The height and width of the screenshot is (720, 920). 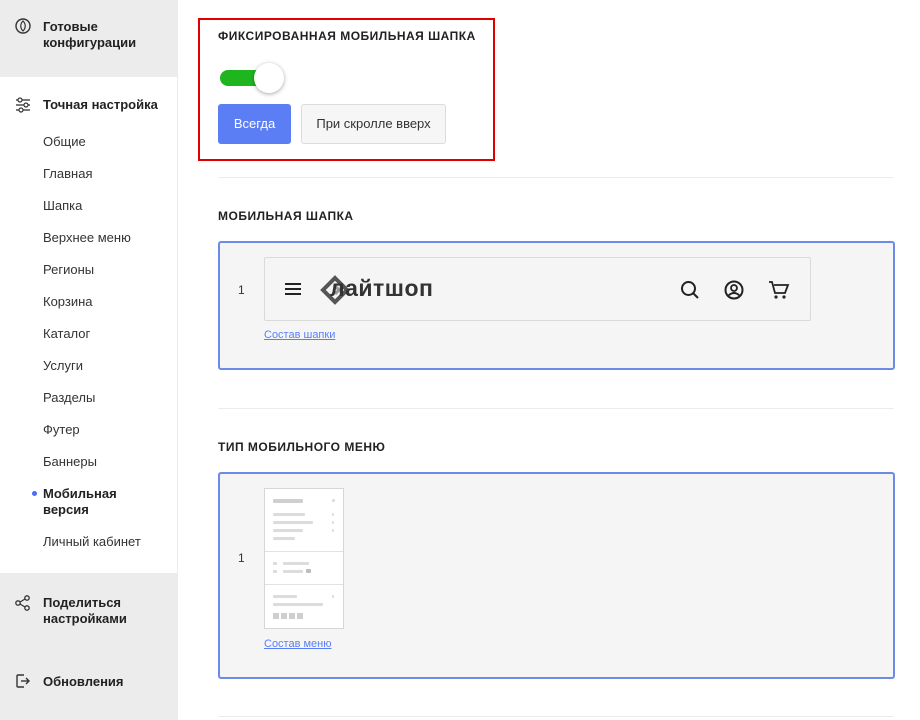 What do you see at coordinates (23, 26) in the screenshot?
I see `presets-icon` at bounding box center [23, 26].